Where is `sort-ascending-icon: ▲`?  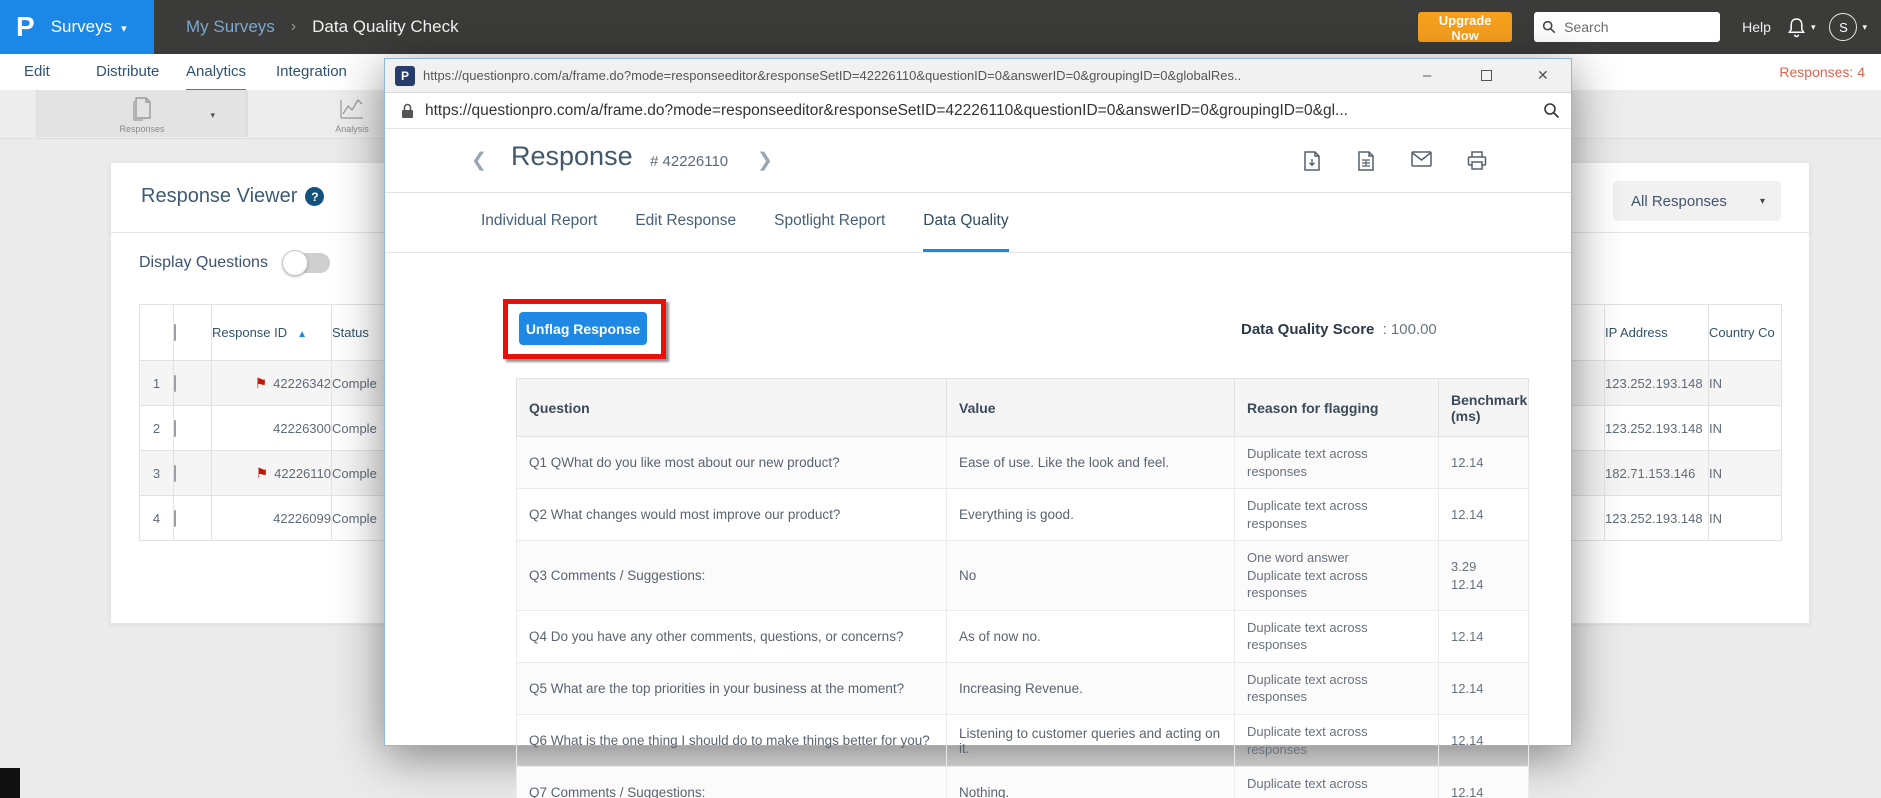 sort-ascending-icon: ▲ is located at coordinates (302, 334).